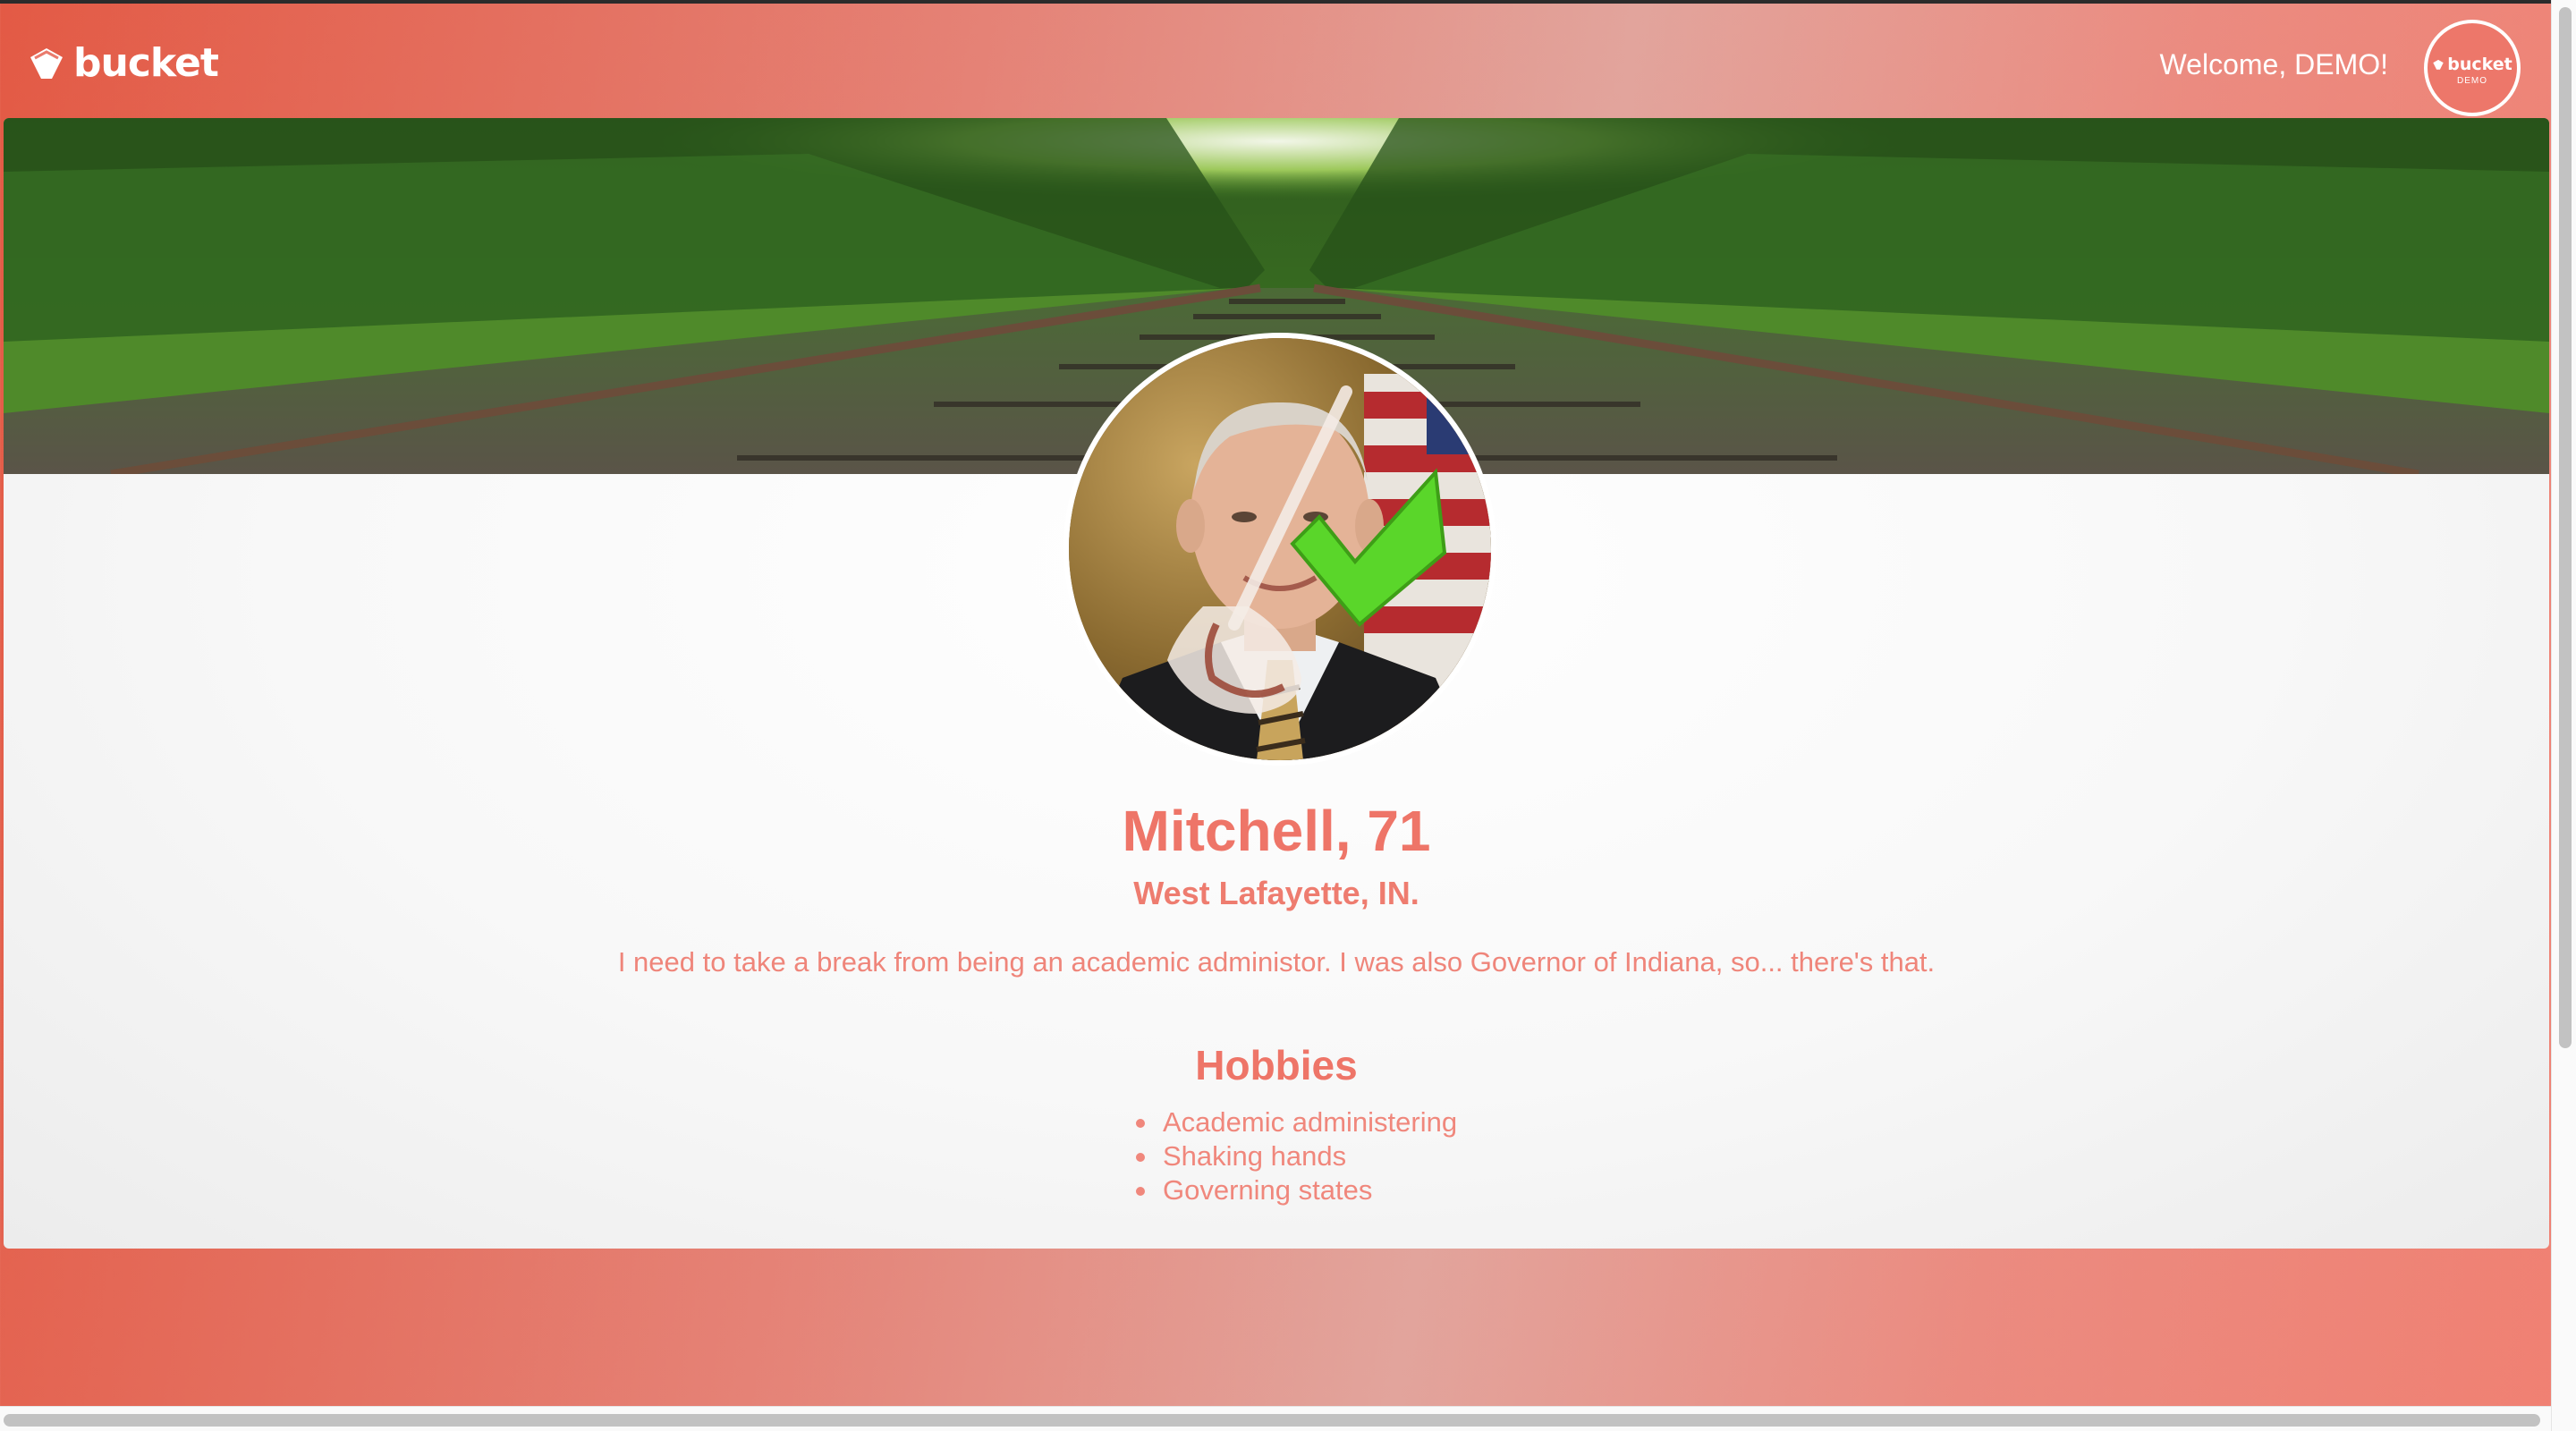 This screenshot has width=2576, height=1431. I want to click on avatar-brand: bucket, so click(2472, 65).